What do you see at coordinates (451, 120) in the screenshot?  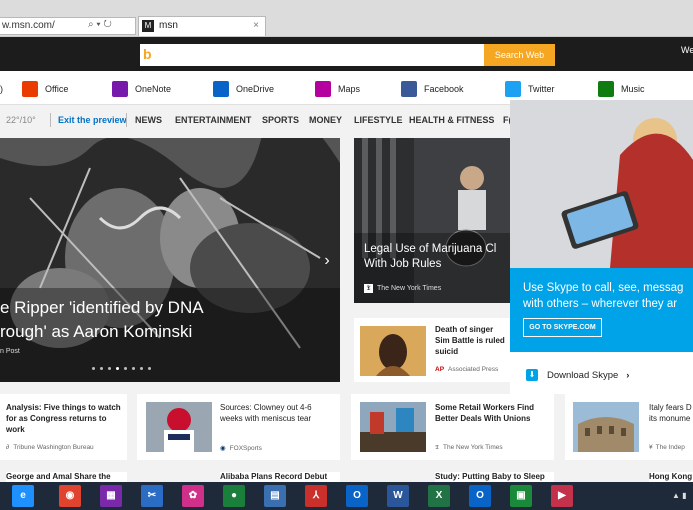 I see `nav-section-health-fitness: HEALTH & FITNESS` at bounding box center [451, 120].